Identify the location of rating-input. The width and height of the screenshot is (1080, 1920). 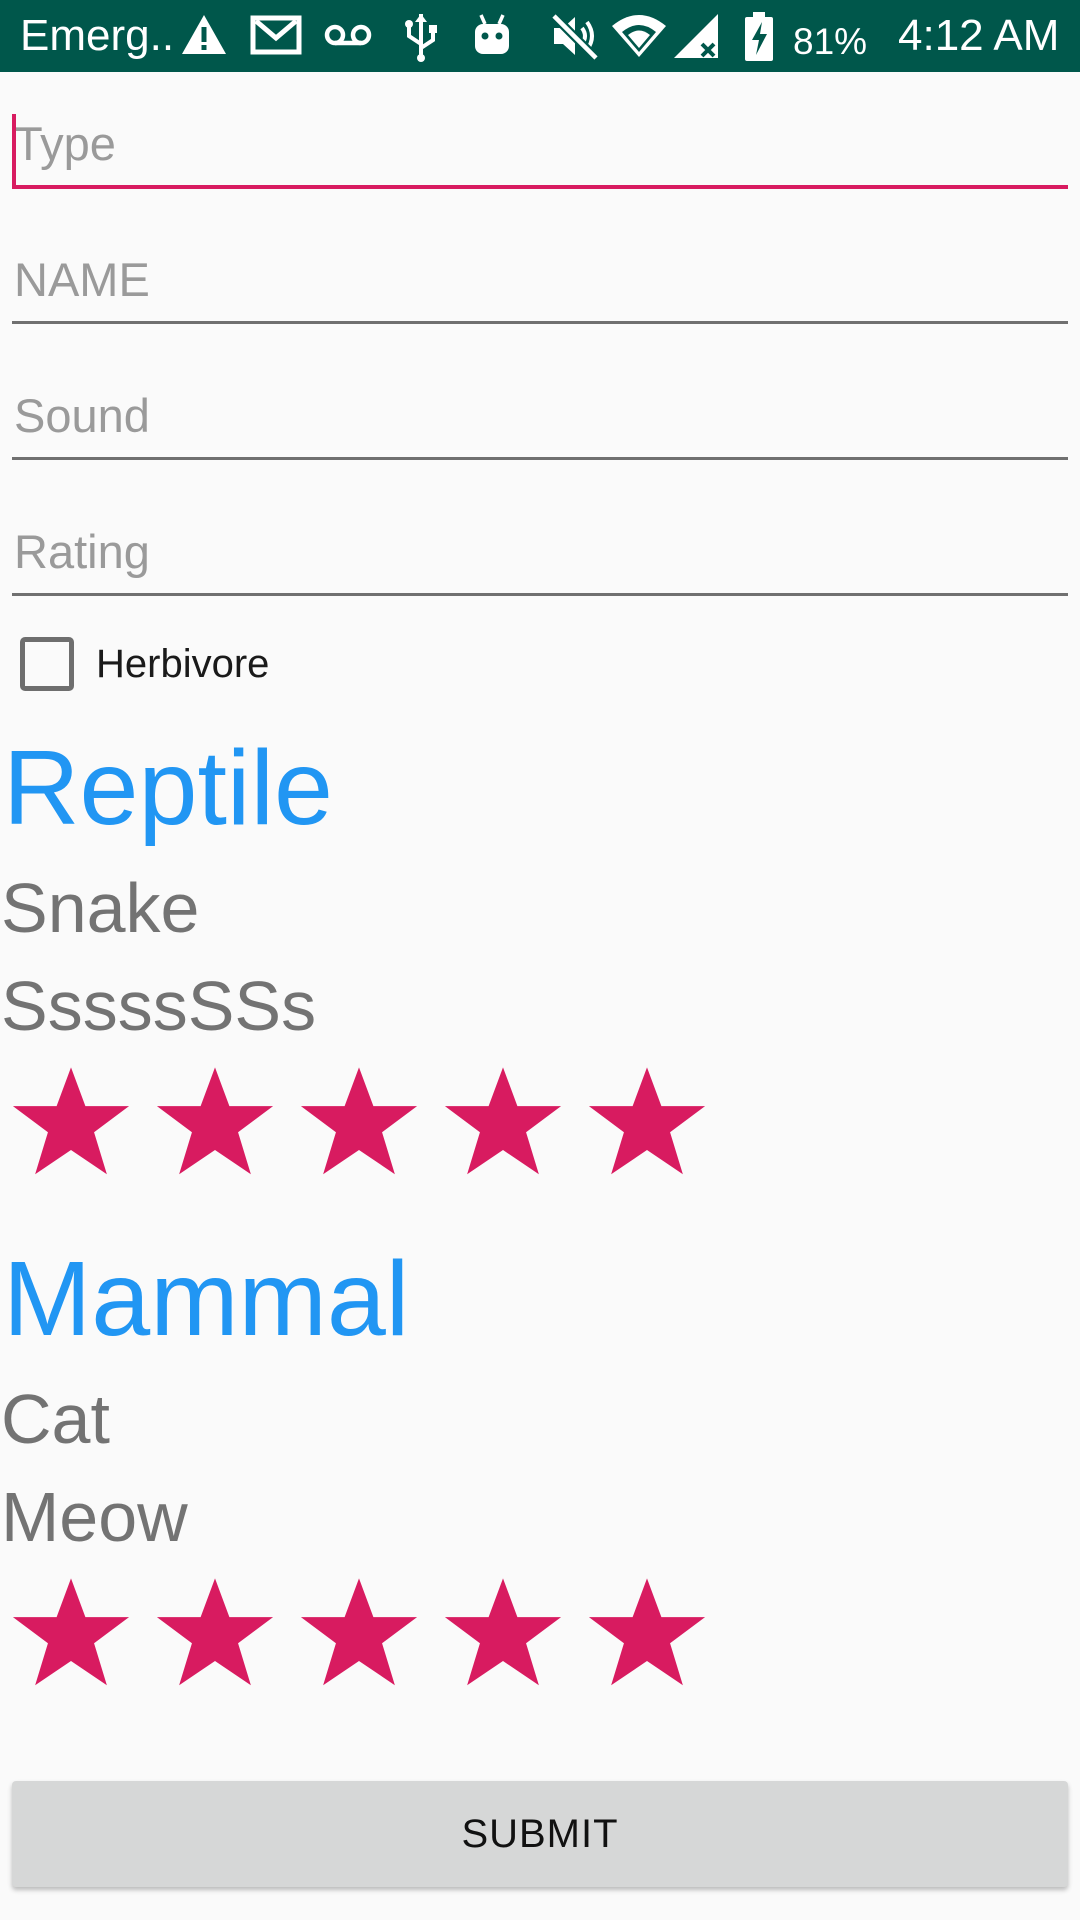
(540, 542).